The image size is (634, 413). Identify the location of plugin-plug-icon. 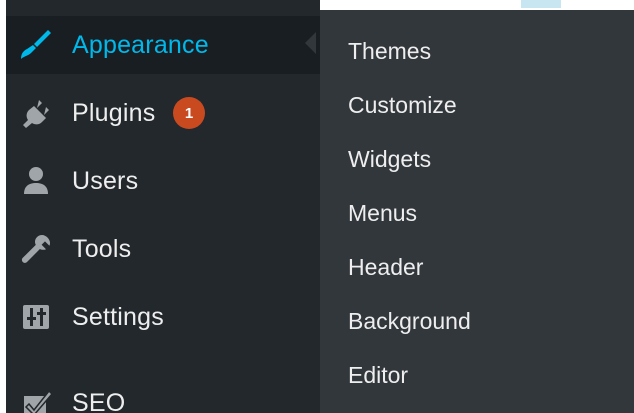
(36, 113).